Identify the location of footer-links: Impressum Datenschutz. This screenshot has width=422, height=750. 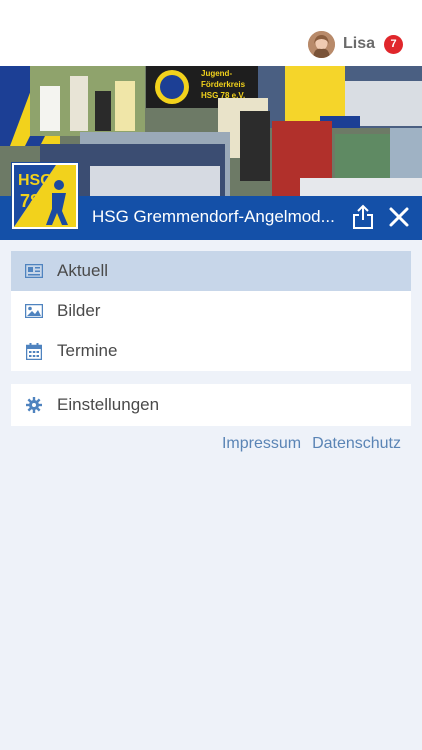
(311, 444).